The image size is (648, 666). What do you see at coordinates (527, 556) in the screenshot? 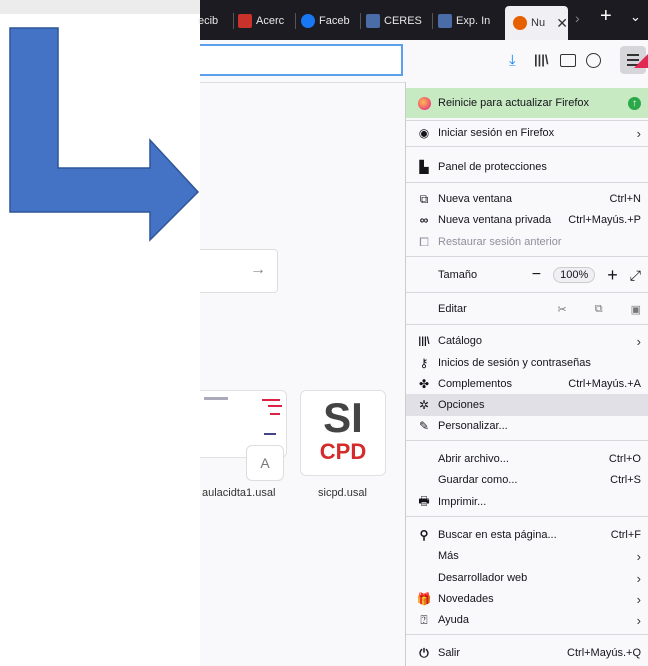
I see `menu-more: Más ›` at bounding box center [527, 556].